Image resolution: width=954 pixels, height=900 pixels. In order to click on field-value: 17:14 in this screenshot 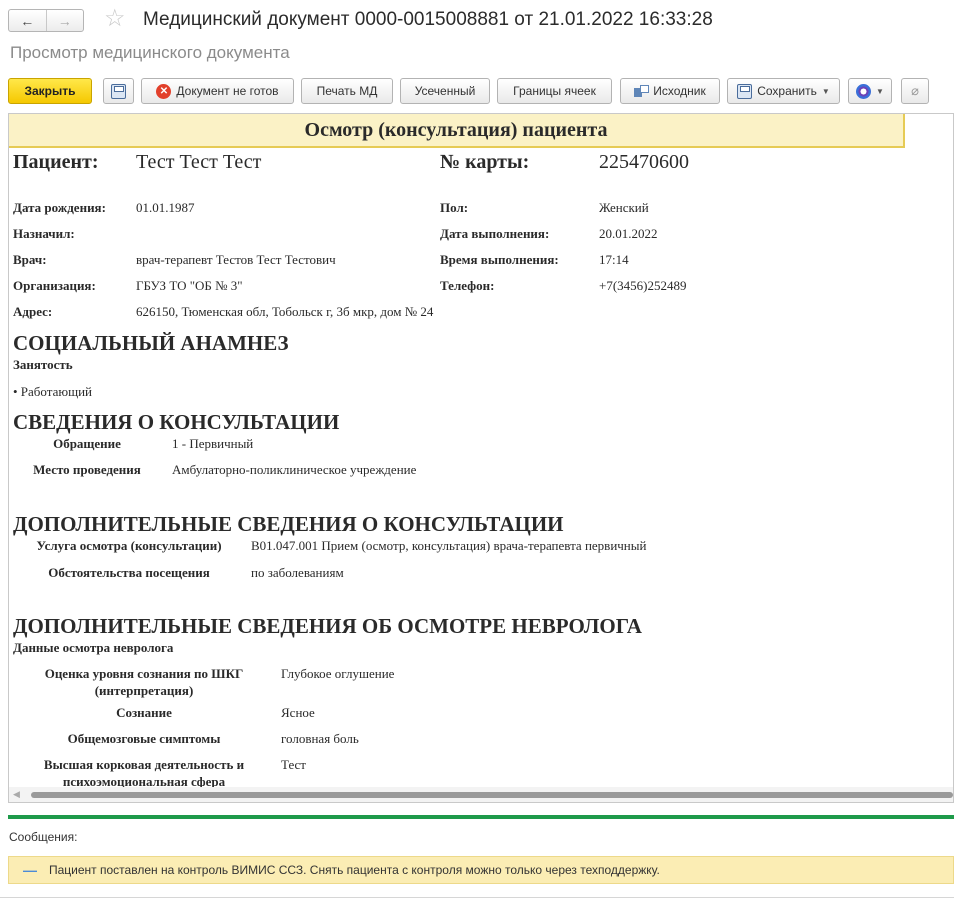, I will do `click(614, 259)`.